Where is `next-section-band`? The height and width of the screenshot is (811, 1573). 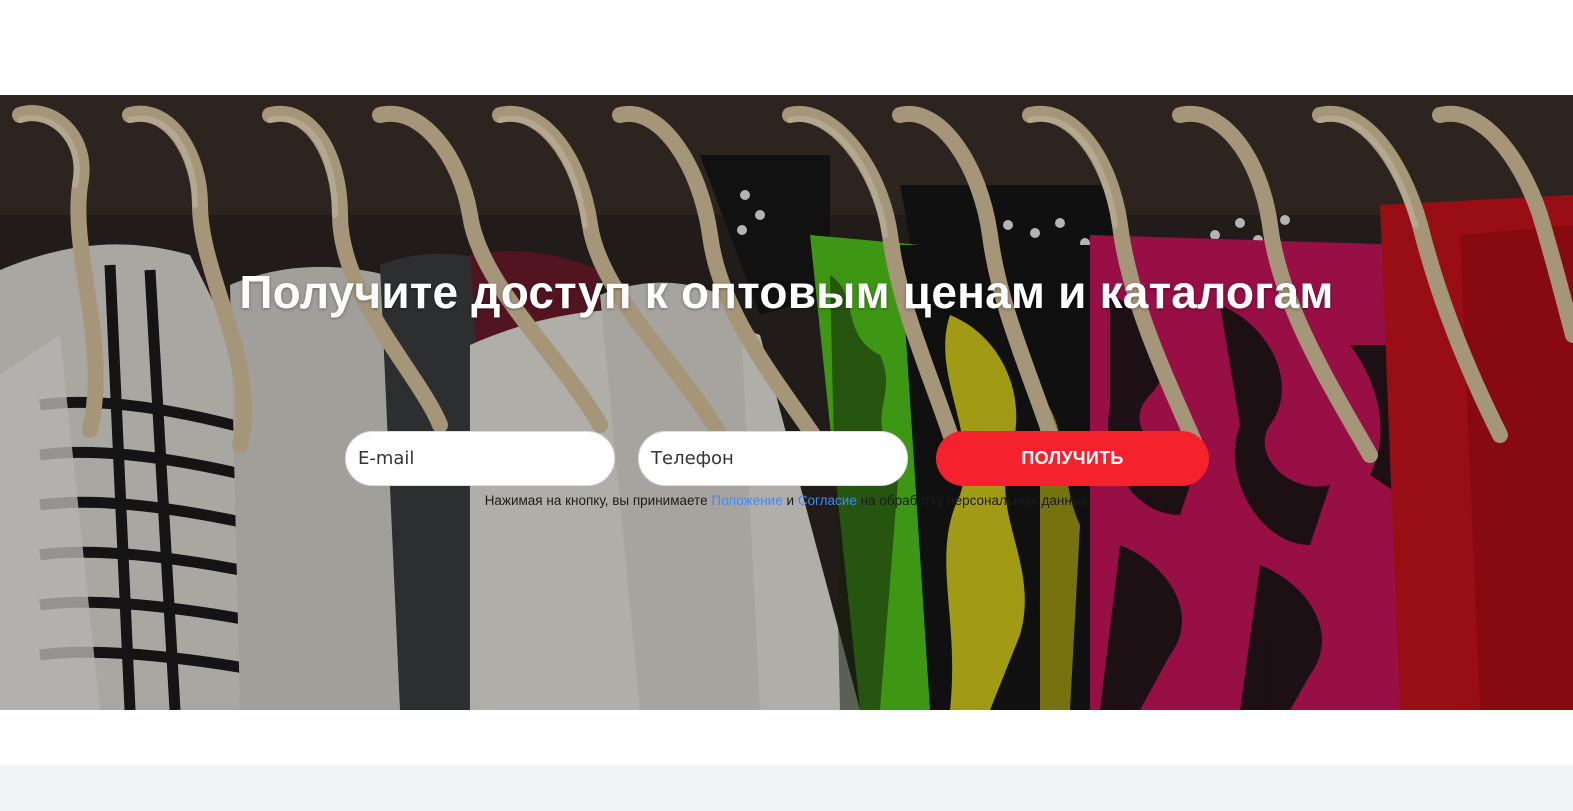
next-section-band is located at coordinates (786, 788).